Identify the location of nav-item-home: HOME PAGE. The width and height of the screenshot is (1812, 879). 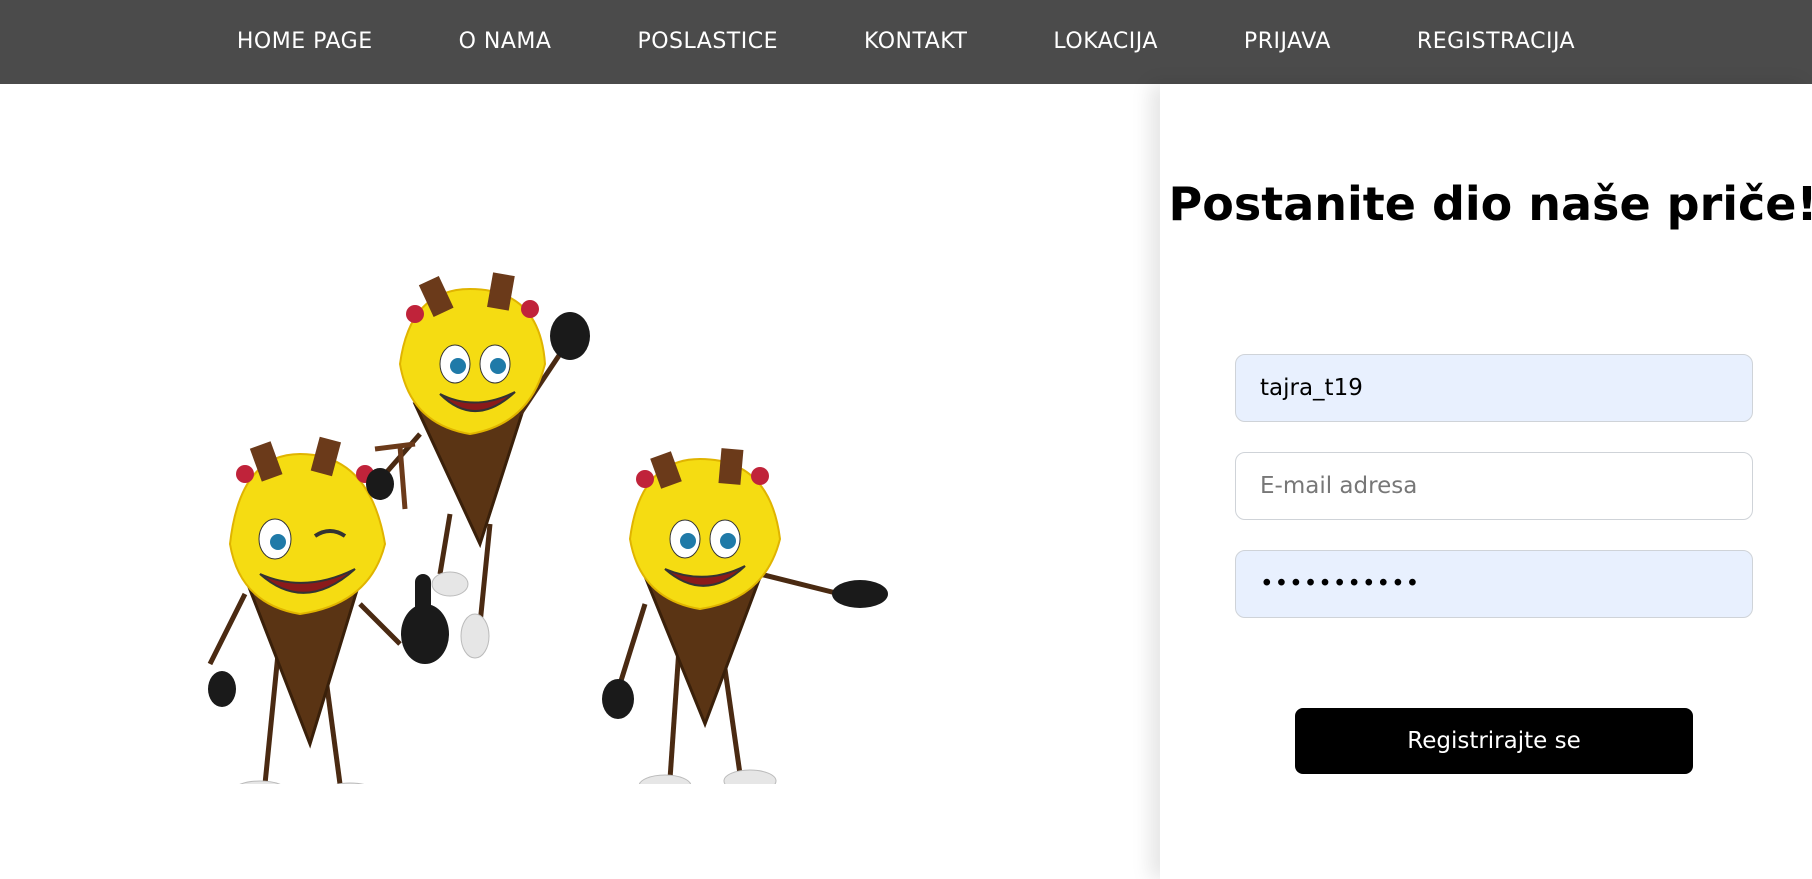
(305, 42).